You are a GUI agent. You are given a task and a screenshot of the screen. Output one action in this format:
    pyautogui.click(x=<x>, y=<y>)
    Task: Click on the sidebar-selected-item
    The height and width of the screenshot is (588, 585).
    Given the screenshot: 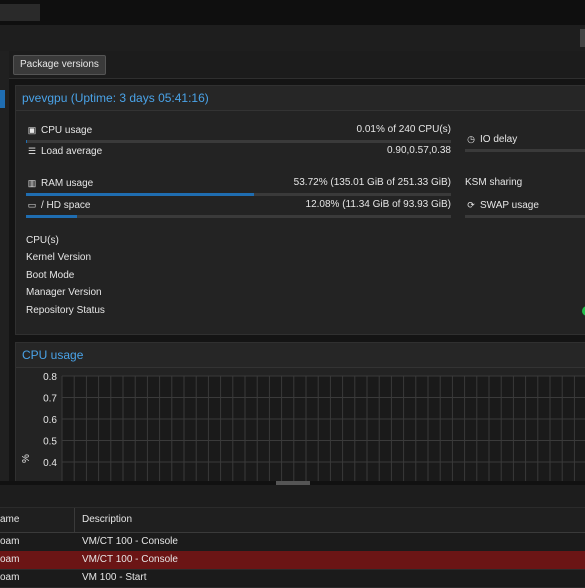 What is the action you would take?
    pyautogui.click(x=2, y=99)
    